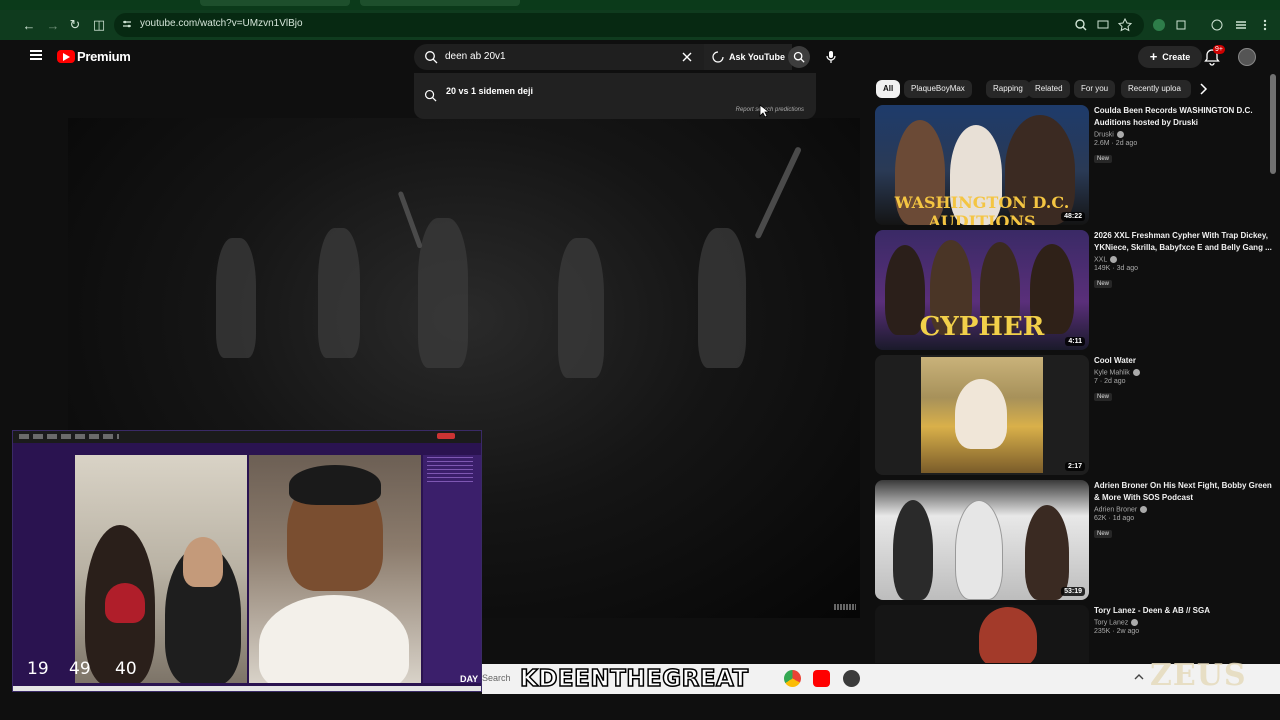 The height and width of the screenshot is (720, 1280). Describe the element at coordinates (559, 57) in the screenshot. I see `search-input: deen ab 20v1` at that location.